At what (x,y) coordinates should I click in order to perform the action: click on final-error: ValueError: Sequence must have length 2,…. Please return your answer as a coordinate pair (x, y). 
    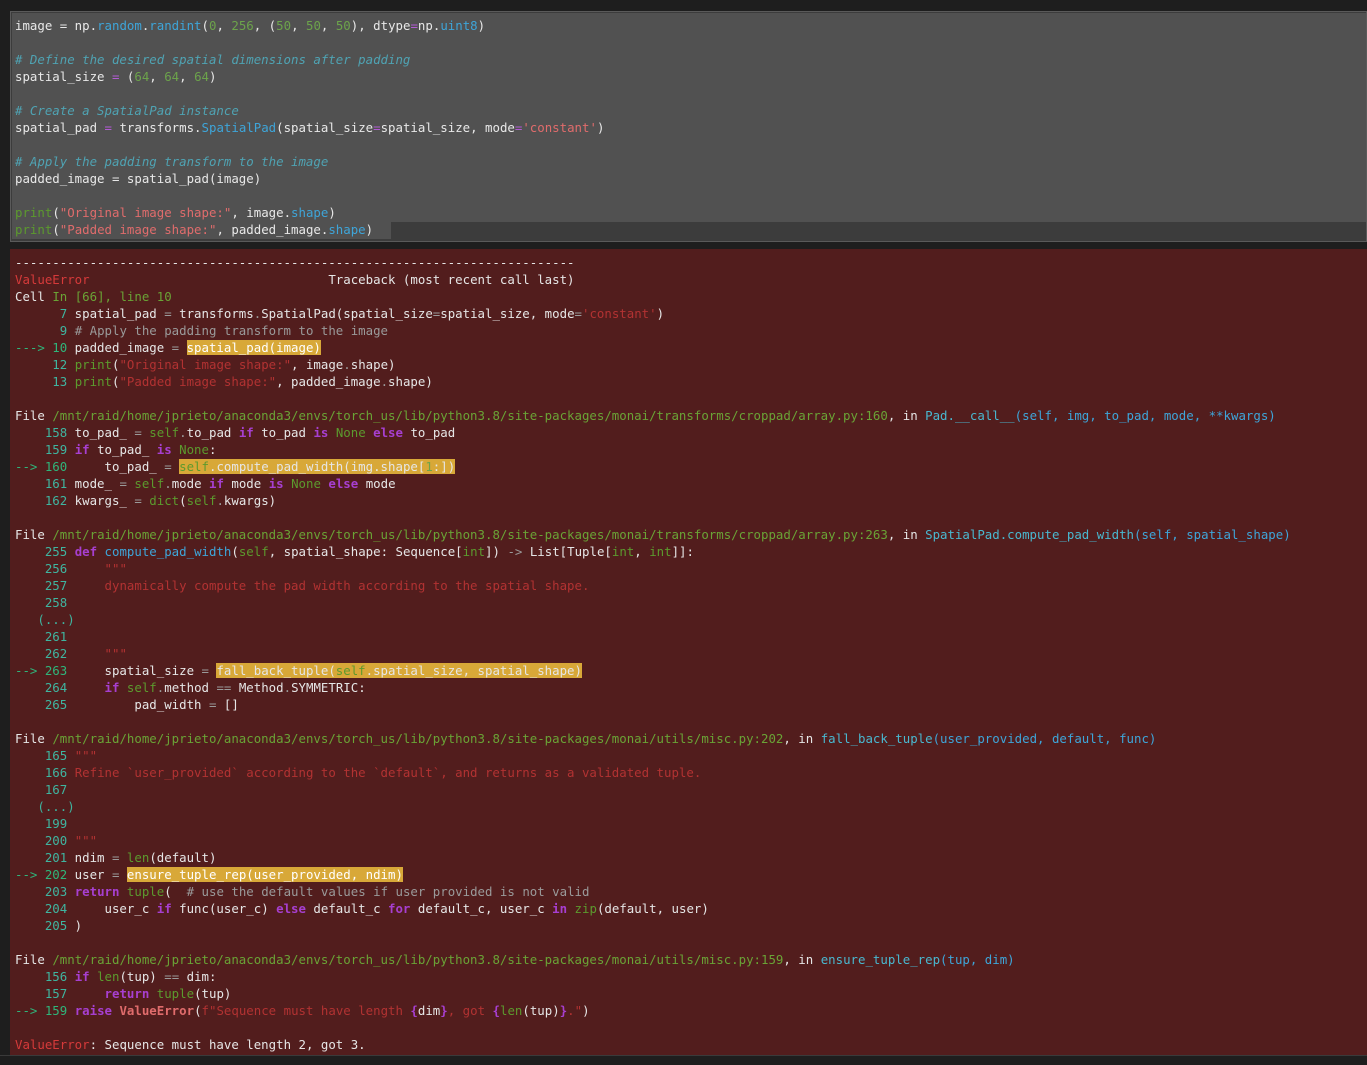
    Looking at the image, I should click on (190, 1044).